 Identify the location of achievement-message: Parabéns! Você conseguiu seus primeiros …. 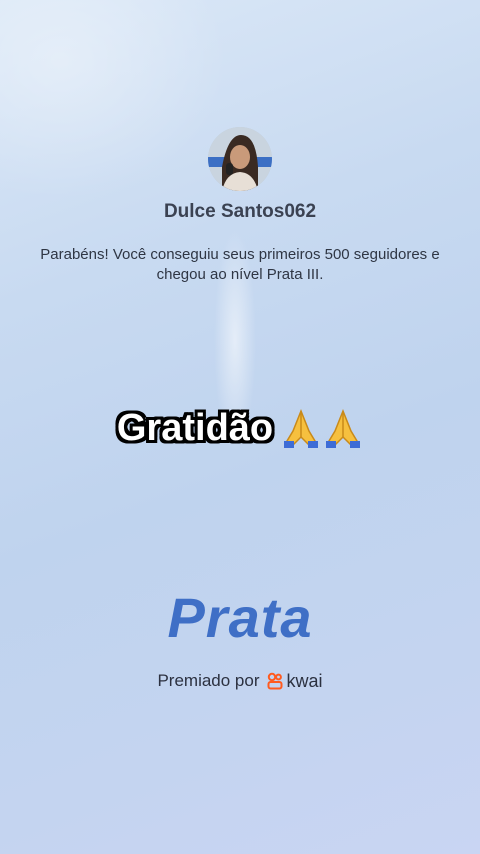
(240, 264).